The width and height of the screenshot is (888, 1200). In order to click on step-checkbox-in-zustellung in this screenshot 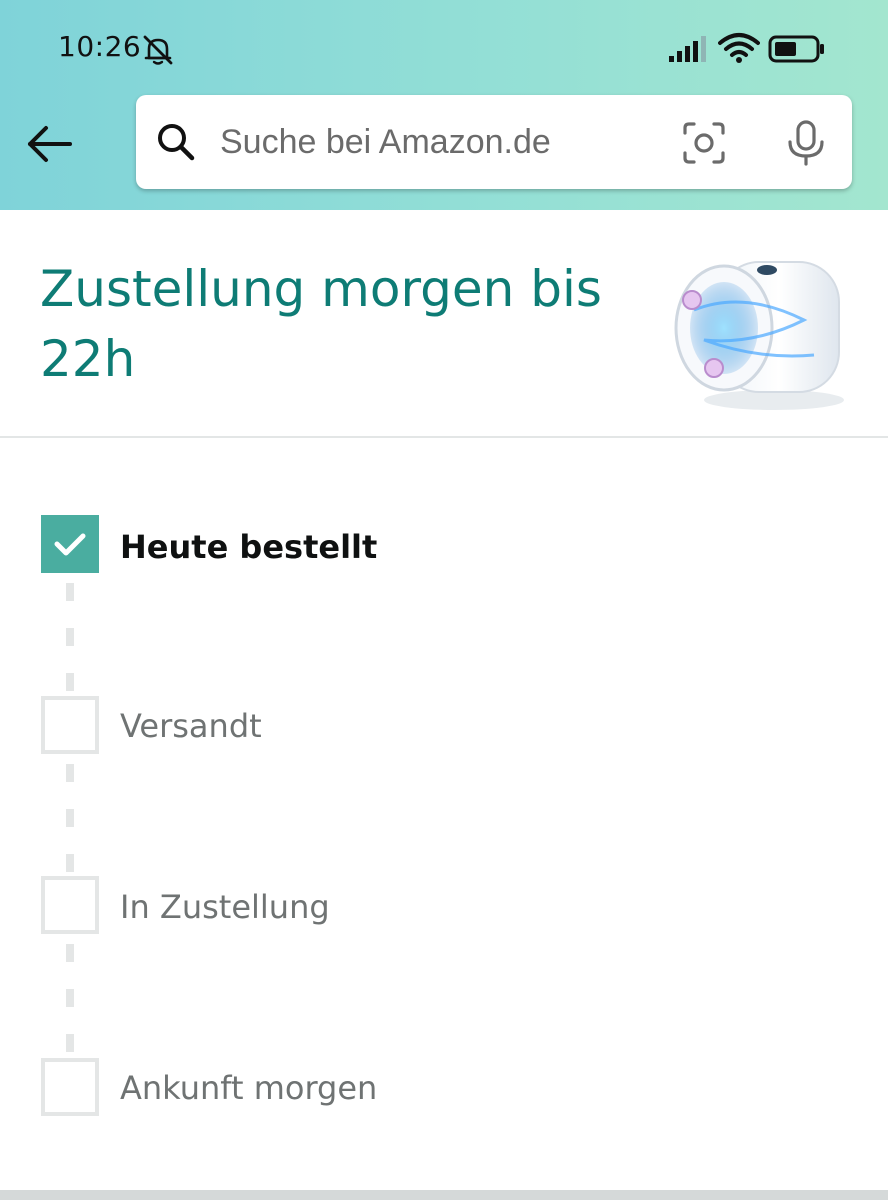, I will do `click(70, 905)`.